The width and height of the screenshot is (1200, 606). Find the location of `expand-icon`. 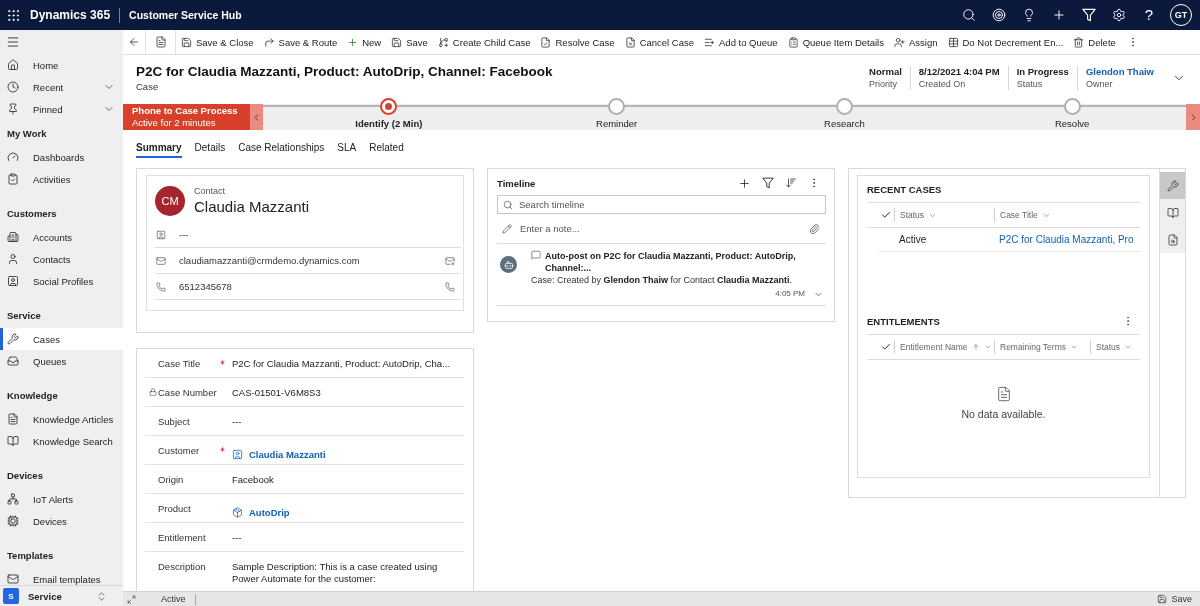

expand-icon is located at coordinates (131, 599).